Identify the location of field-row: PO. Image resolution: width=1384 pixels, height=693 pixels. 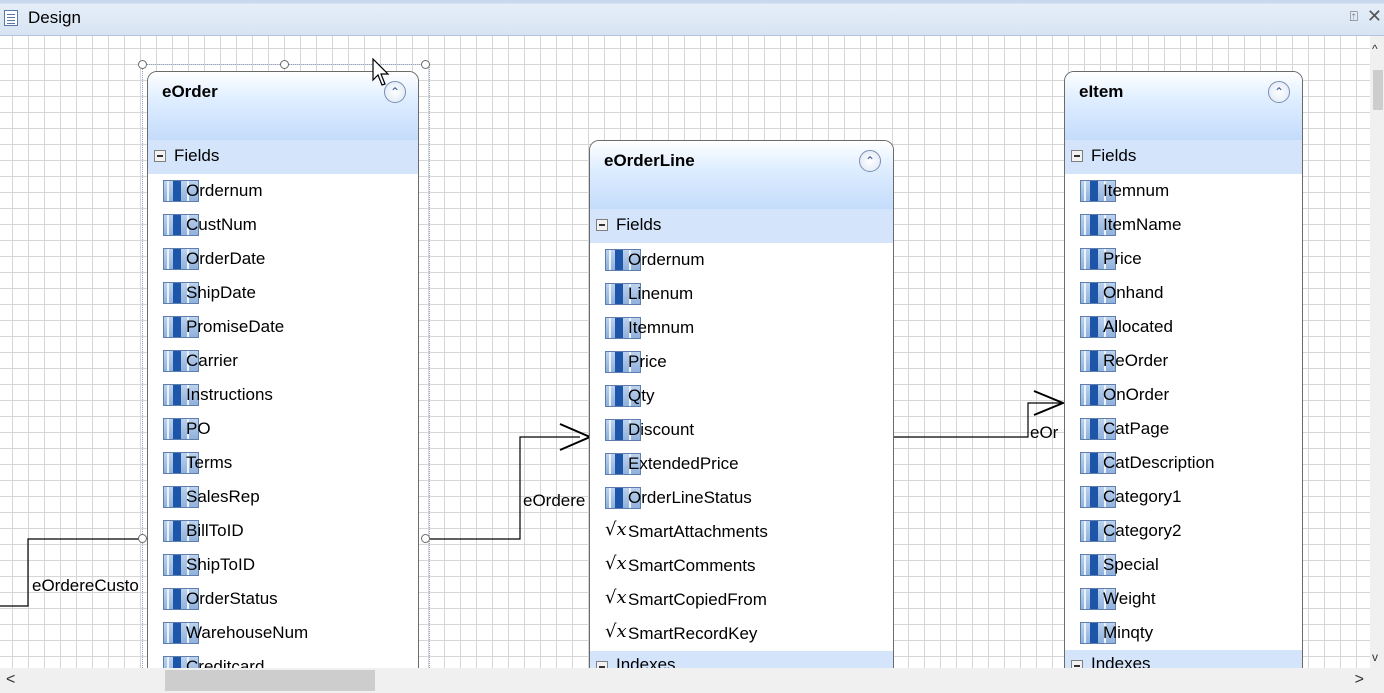
(283, 429).